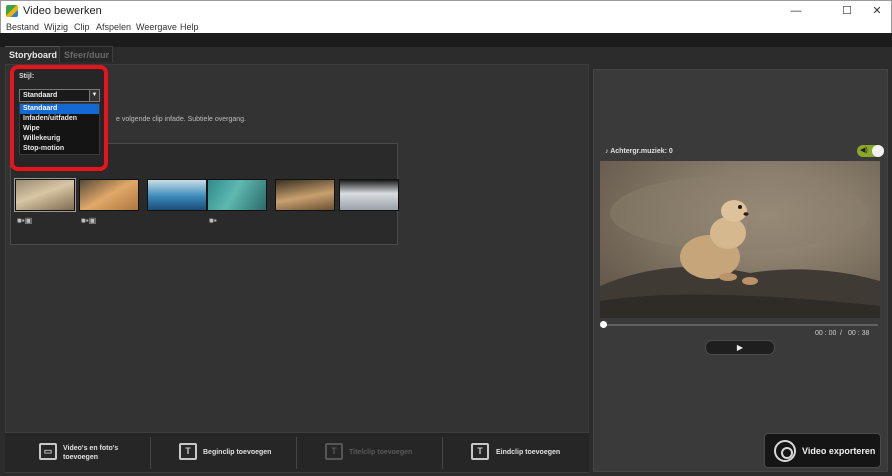 The width and height of the screenshot is (892, 476). I want to click on menu-wijzig: Wijzig, so click(56, 27).